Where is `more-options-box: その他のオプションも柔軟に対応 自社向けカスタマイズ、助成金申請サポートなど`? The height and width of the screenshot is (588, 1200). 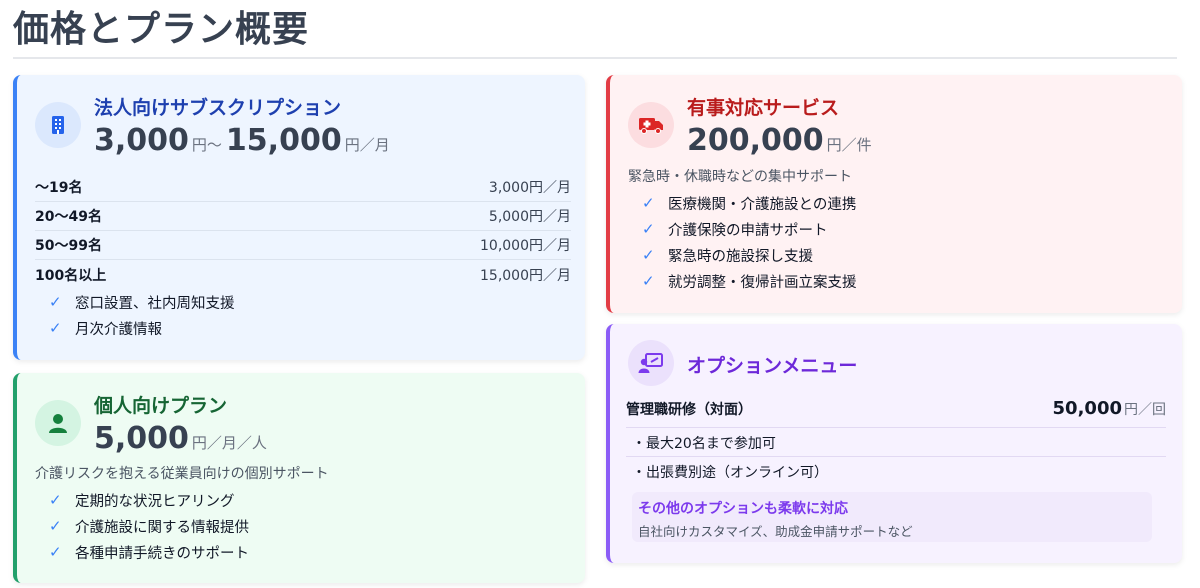 more-options-box: その他のオプションも柔軟に対応 自社向けカスタマイズ、助成金申請サポートなど is located at coordinates (892, 517).